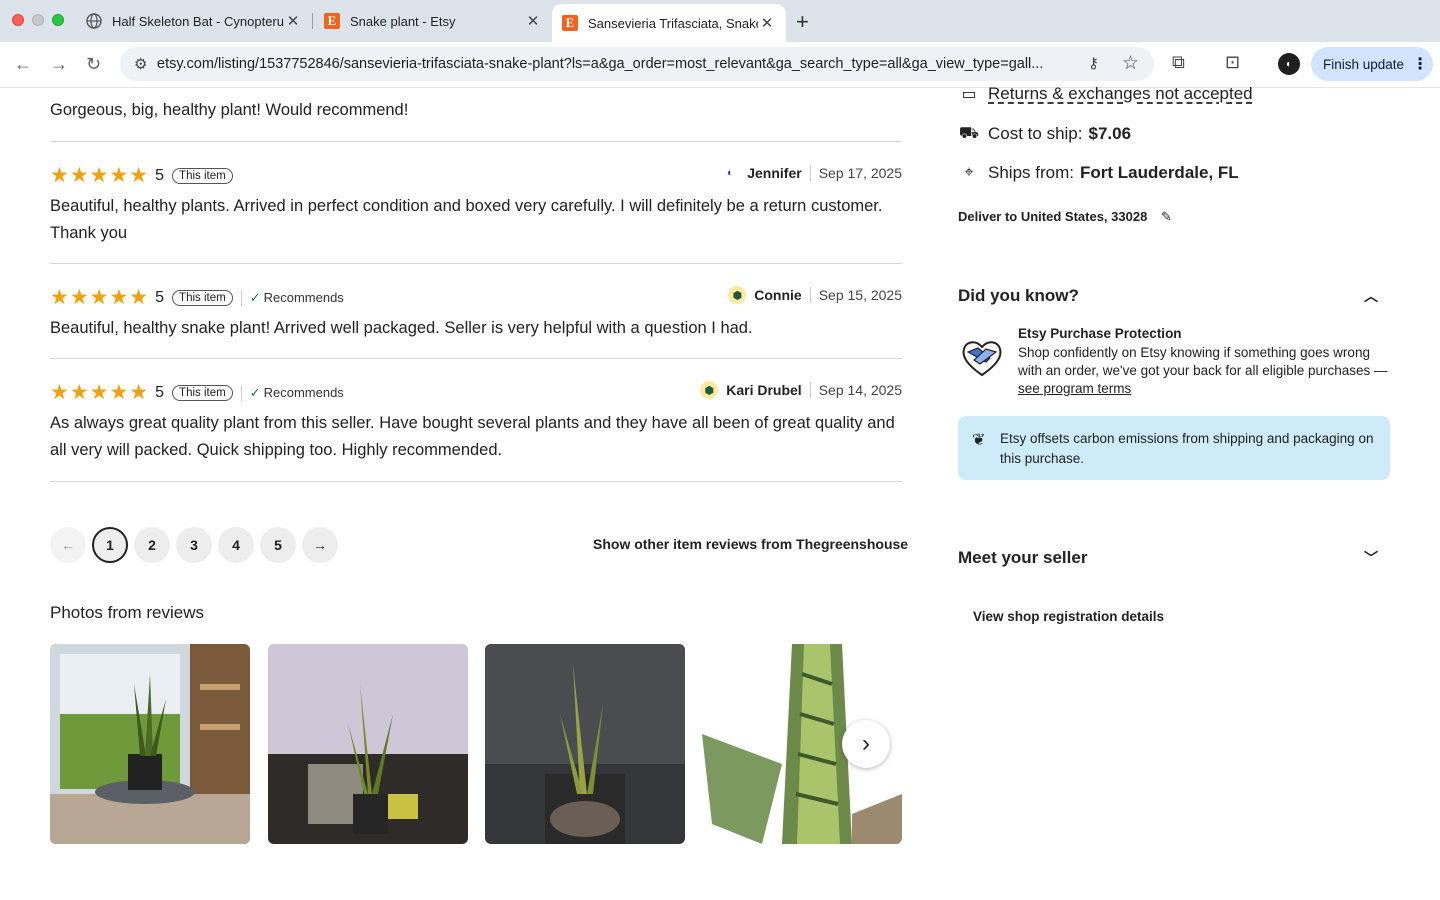 Image resolution: width=1440 pixels, height=900 pixels. I want to click on finish-update-label: Finish update, so click(1364, 64).